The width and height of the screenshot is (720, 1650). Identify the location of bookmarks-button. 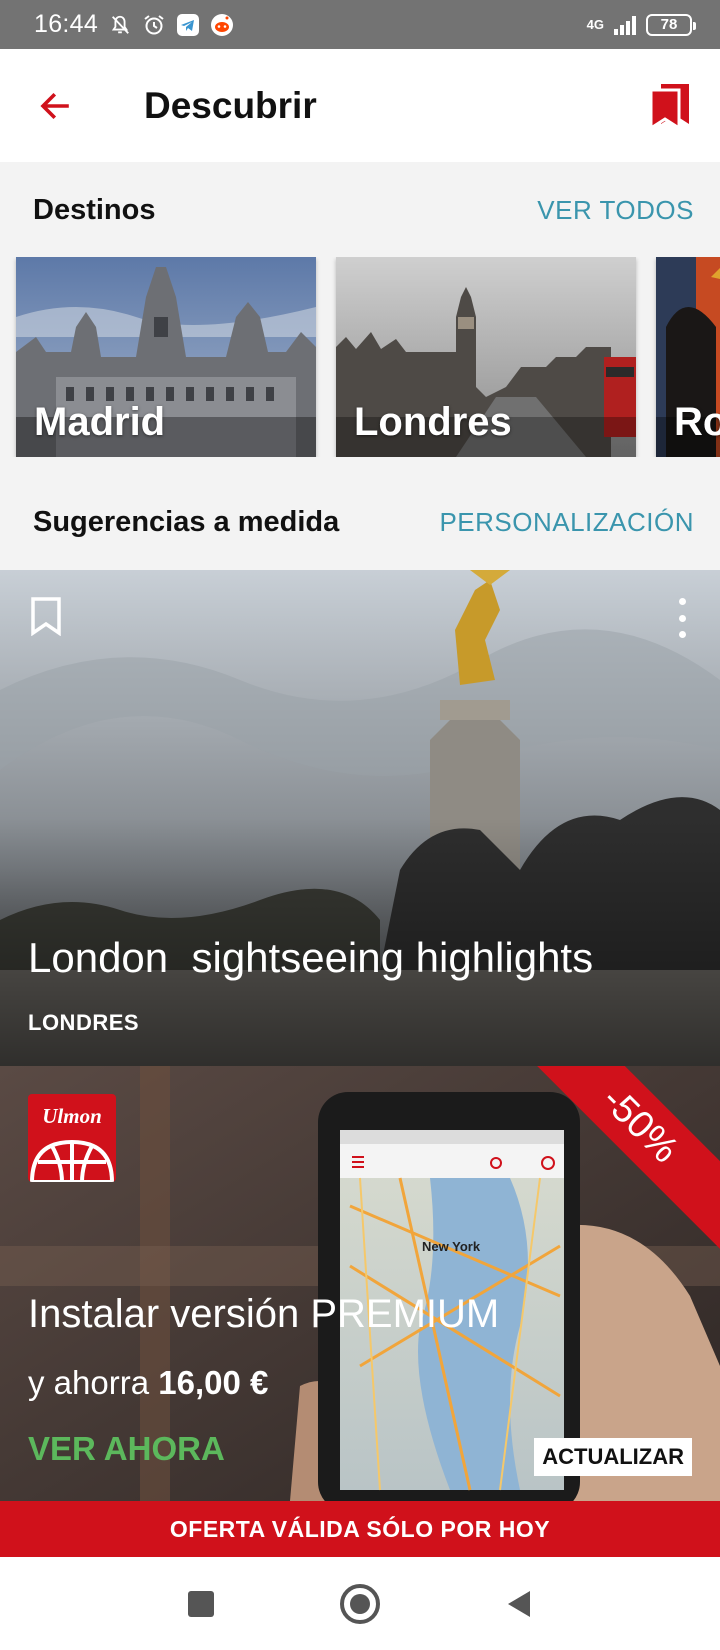
(670, 105).